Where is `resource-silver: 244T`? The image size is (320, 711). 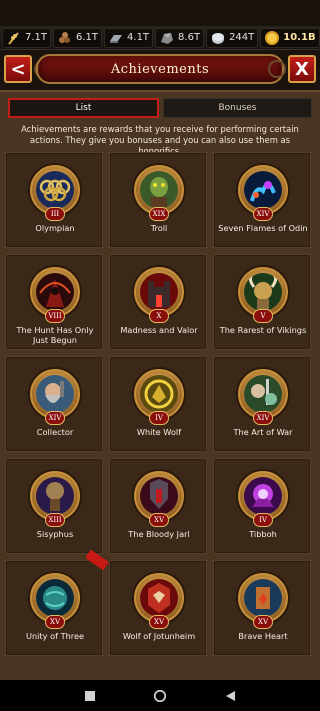
resource-silver: 244T is located at coordinates (232, 37).